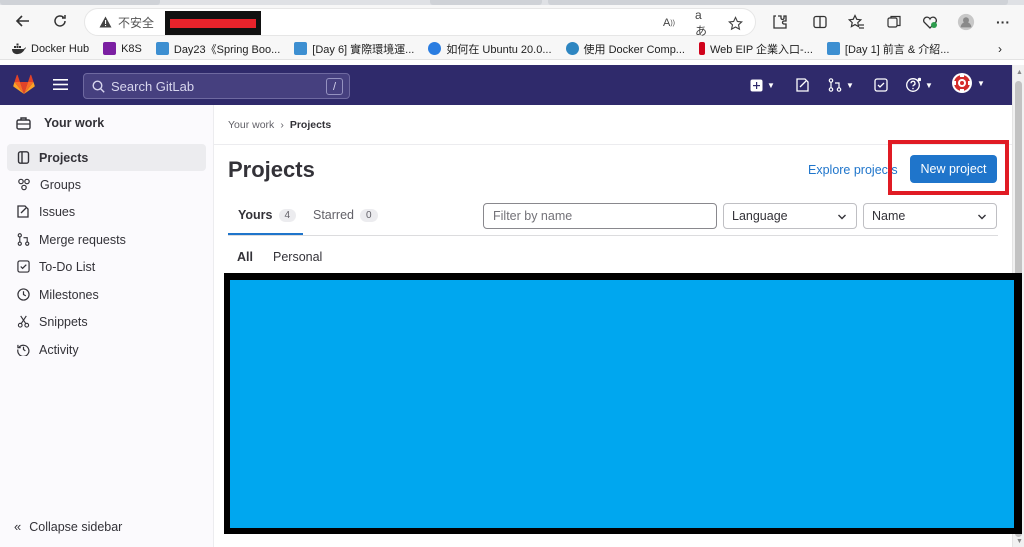  What do you see at coordinates (23, 321) in the screenshot?
I see `snippet-icon` at bounding box center [23, 321].